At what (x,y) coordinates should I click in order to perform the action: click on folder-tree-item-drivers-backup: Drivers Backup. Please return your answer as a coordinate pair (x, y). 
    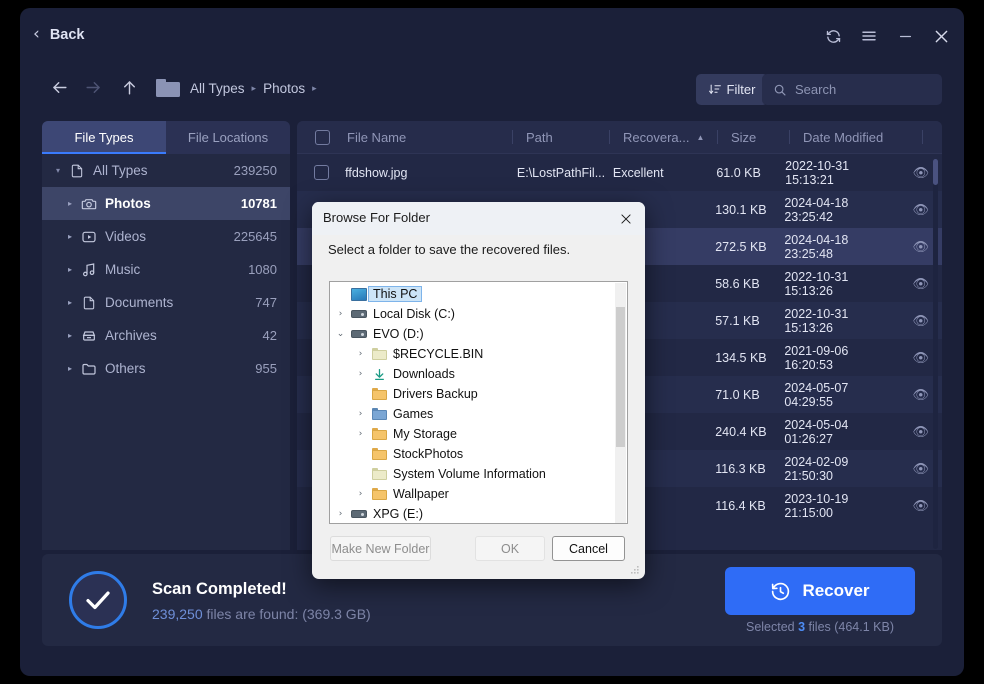
    Looking at the image, I should click on (478, 394).